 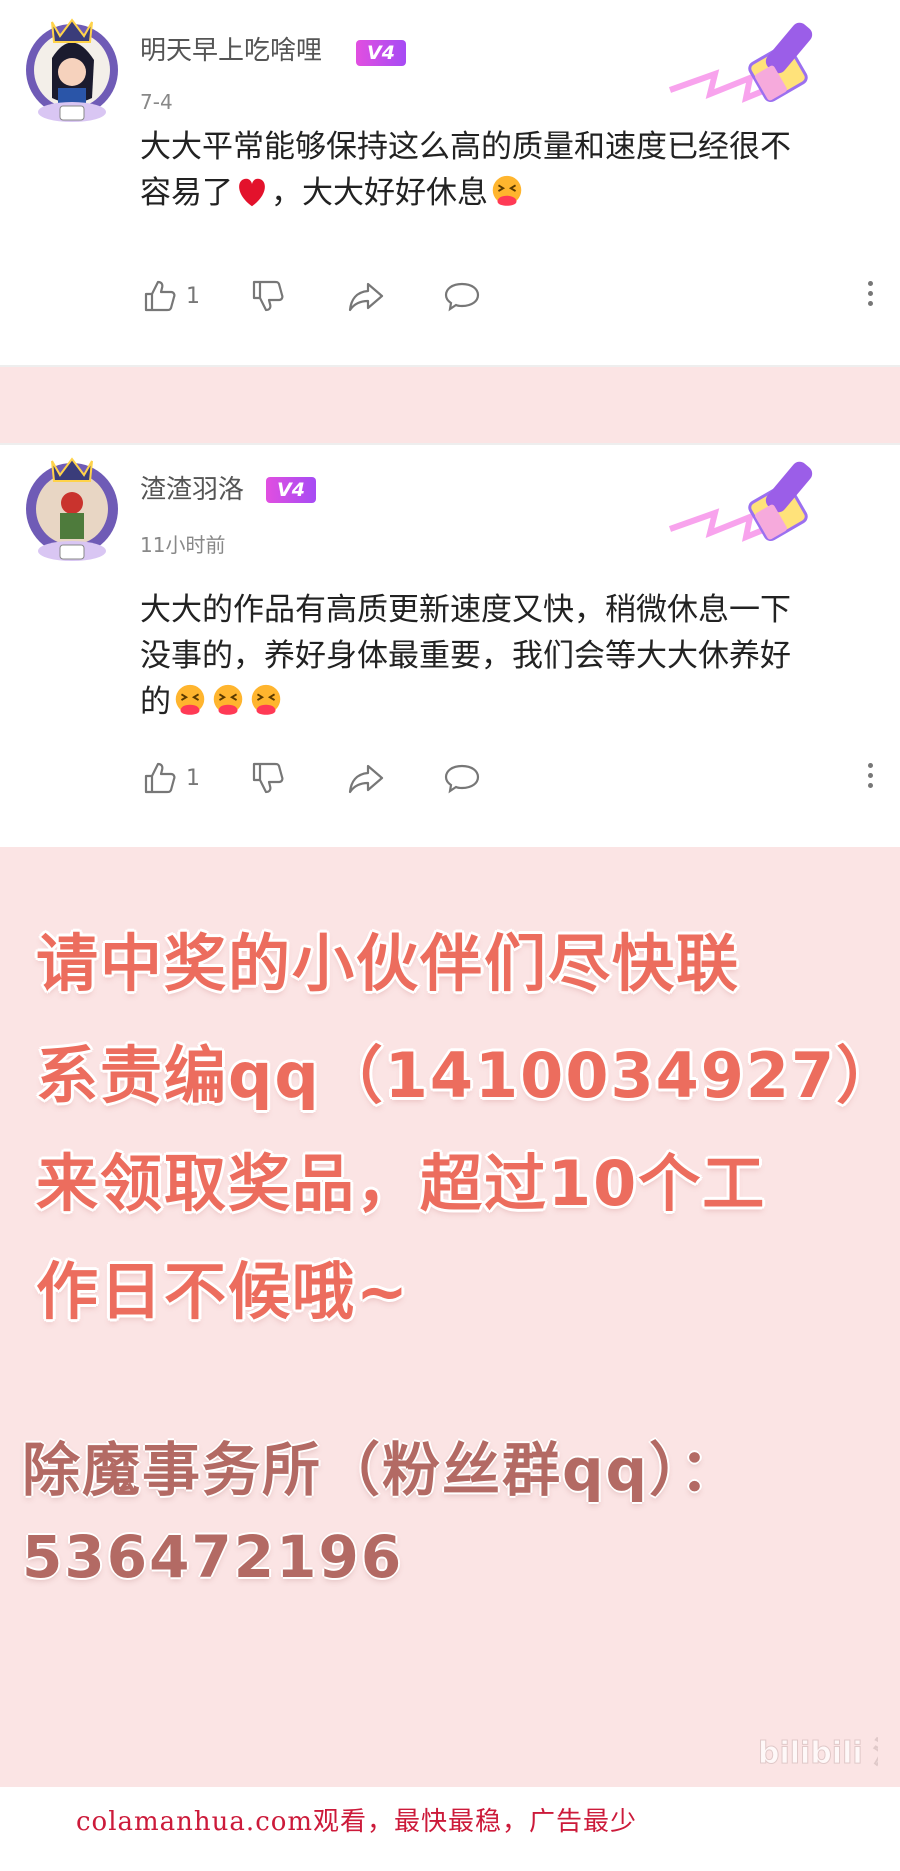 What do you see at coordinates (183, 545) in the screenshot?
I see `comment-time: 11小时前` at bounding box center [183, 545].